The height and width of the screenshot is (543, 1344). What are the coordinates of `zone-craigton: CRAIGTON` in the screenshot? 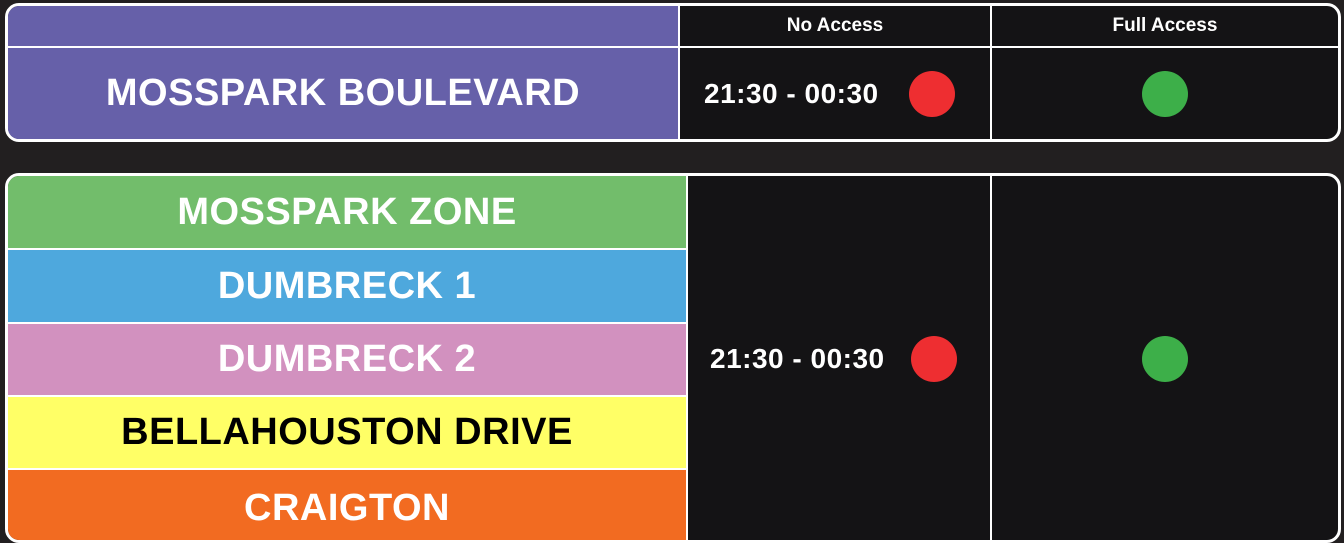 It's located at (347, 505).